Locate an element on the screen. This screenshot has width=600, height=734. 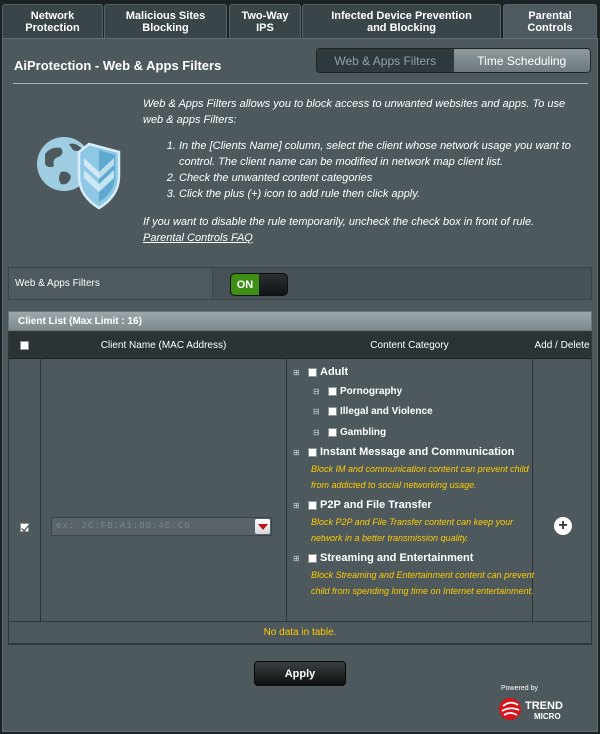
subcategory-label: Pornography is located at coordinates (371, 391).